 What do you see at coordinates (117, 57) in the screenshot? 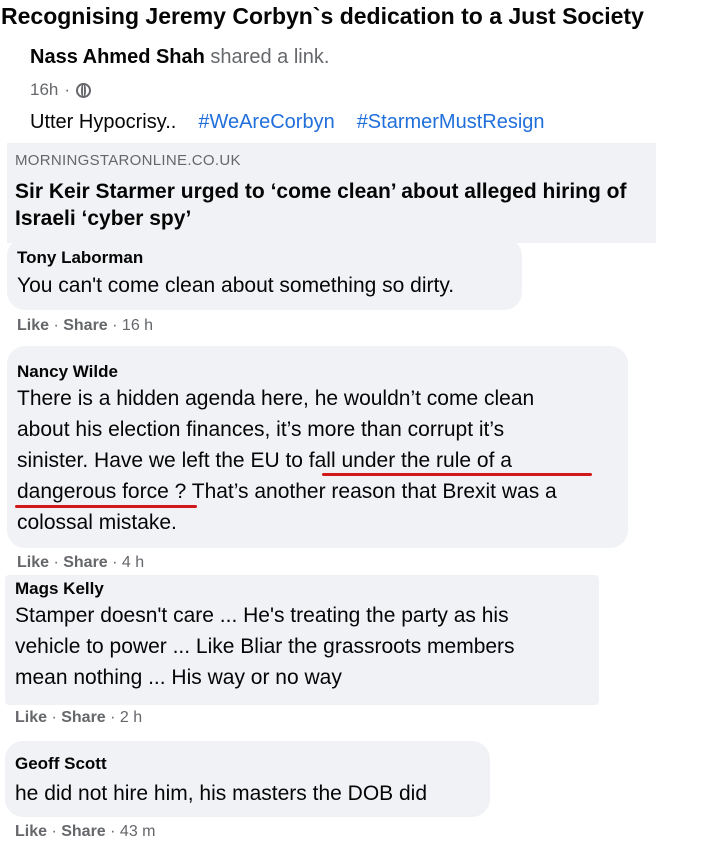
I see `post-author: Nass Ahmed Shah` at bounding box center [117, 57].